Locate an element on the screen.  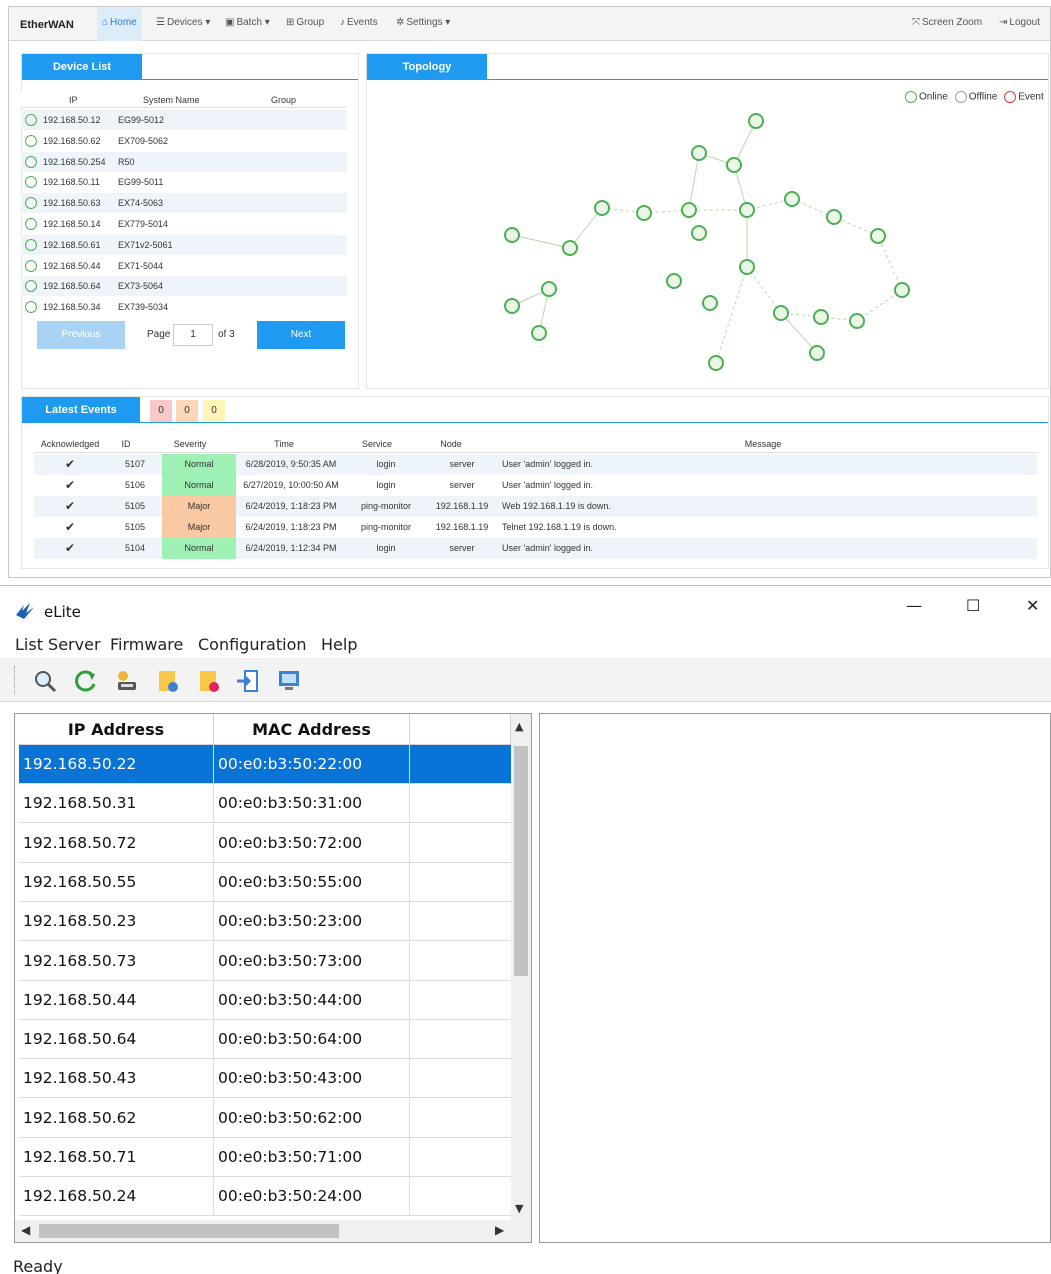
next-button: Next is located at coordinates (301, 335).